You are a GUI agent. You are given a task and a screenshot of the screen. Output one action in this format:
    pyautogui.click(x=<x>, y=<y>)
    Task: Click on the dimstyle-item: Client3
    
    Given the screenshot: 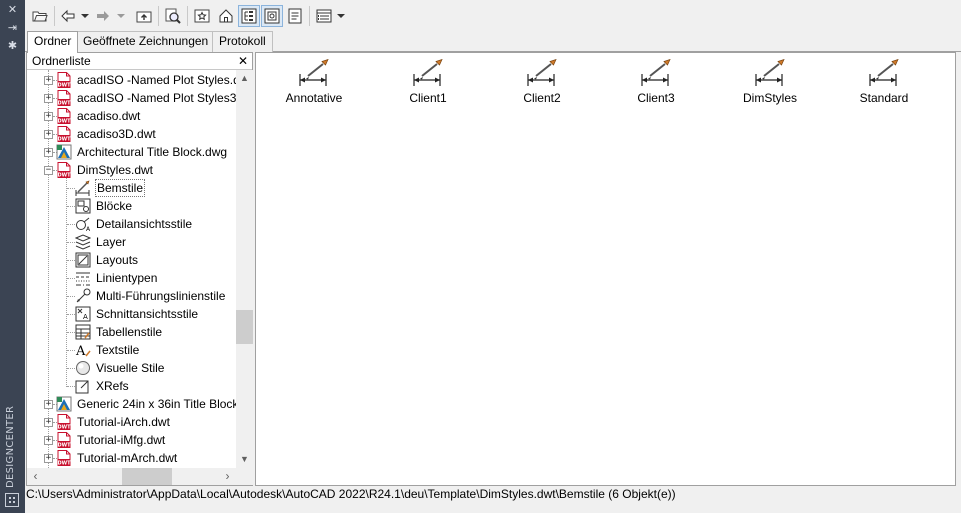 What is the action you would take?
    pyautogui.click(x=656, y=84)
    